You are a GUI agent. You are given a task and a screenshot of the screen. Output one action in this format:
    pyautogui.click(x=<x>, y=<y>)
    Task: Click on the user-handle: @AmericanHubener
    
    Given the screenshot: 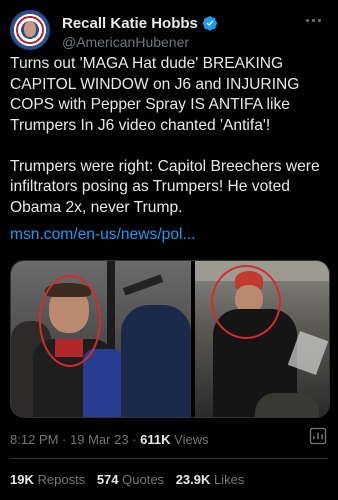 What is the action you would take?
    pyautogui.click(x=125, y=42)
    